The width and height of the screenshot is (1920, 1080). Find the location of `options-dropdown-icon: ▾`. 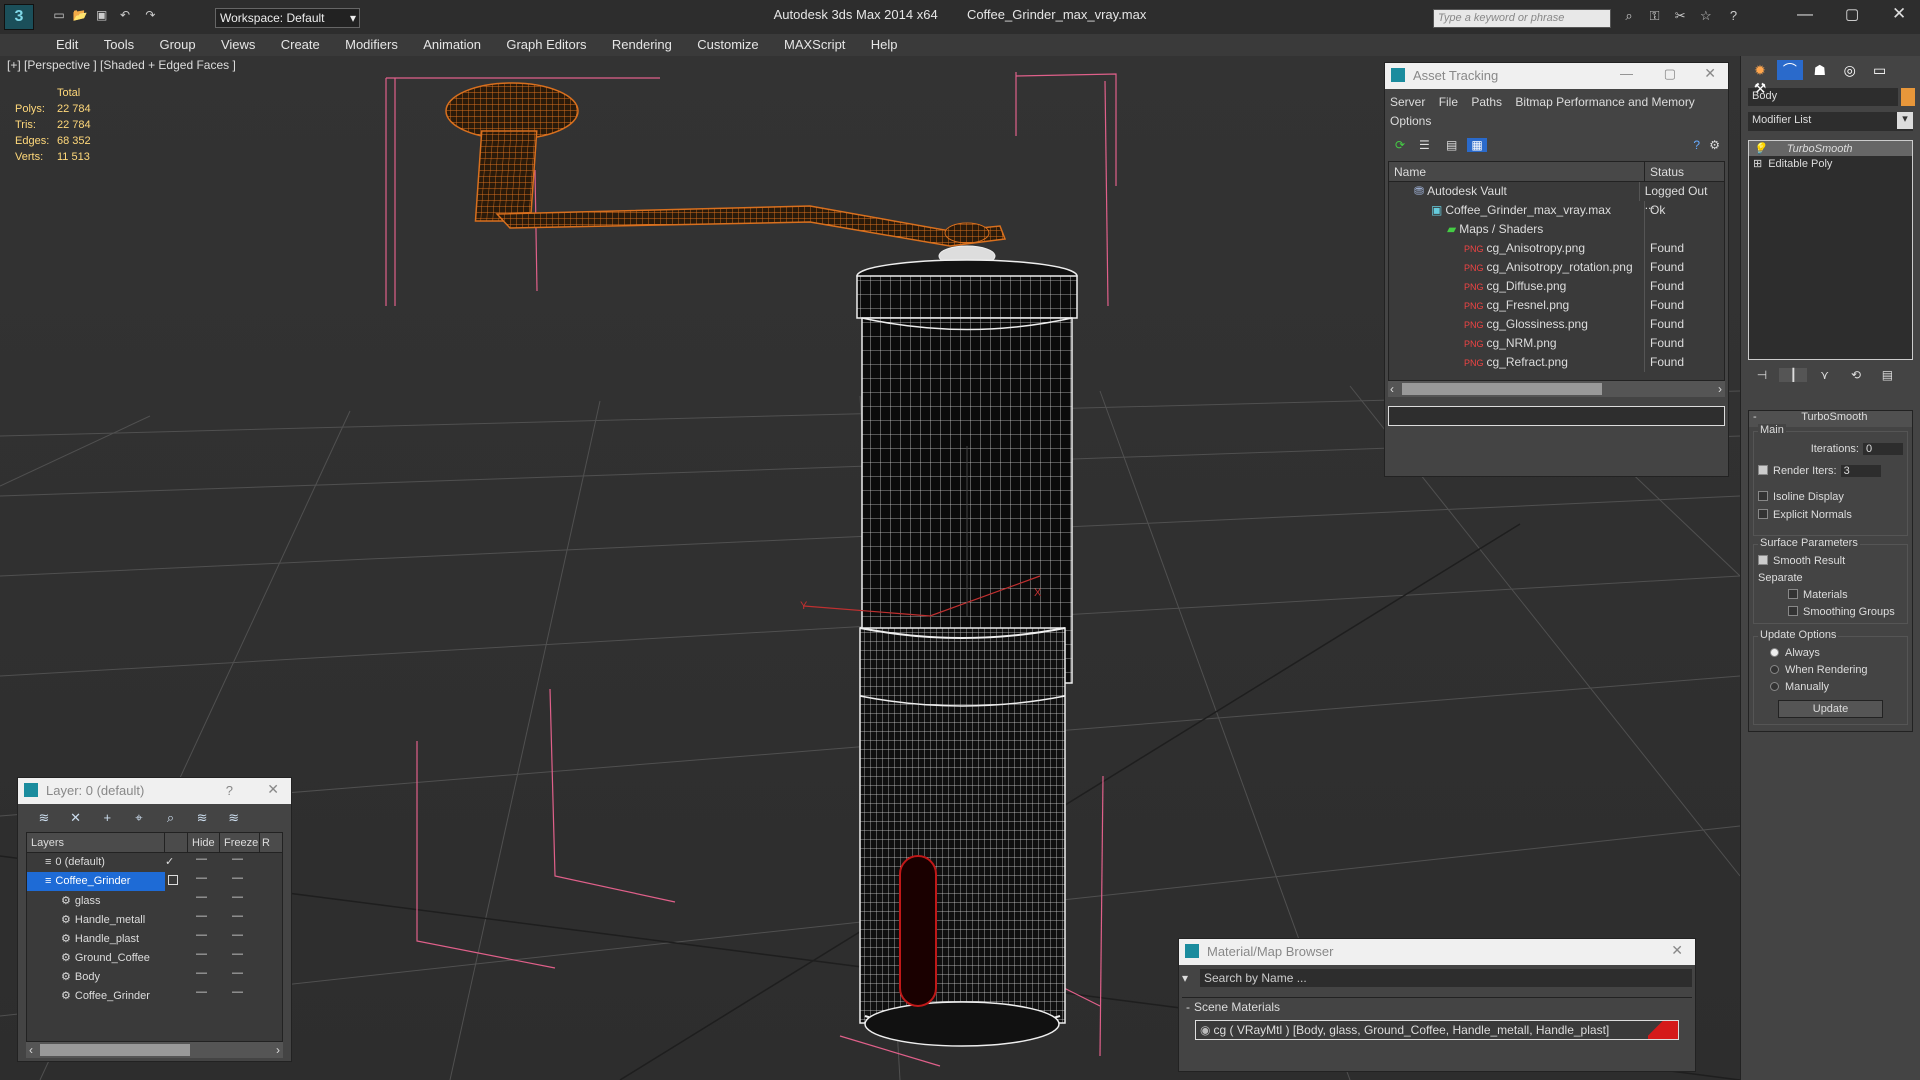

options-dropdown-icon: ▾ is located at coordinates (1191, 978).